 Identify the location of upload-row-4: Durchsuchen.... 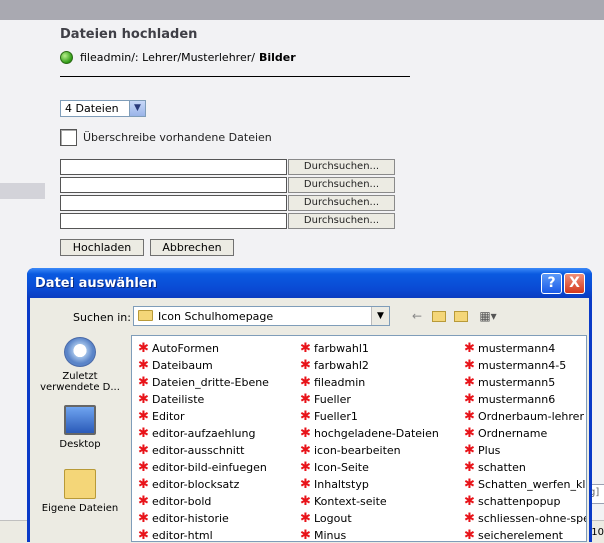
(230, 221).